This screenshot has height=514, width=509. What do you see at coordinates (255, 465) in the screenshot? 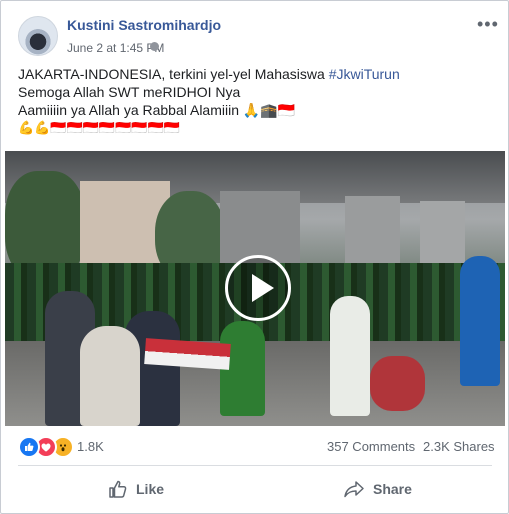
I see `action-divider` at bounding box center [255, 465].